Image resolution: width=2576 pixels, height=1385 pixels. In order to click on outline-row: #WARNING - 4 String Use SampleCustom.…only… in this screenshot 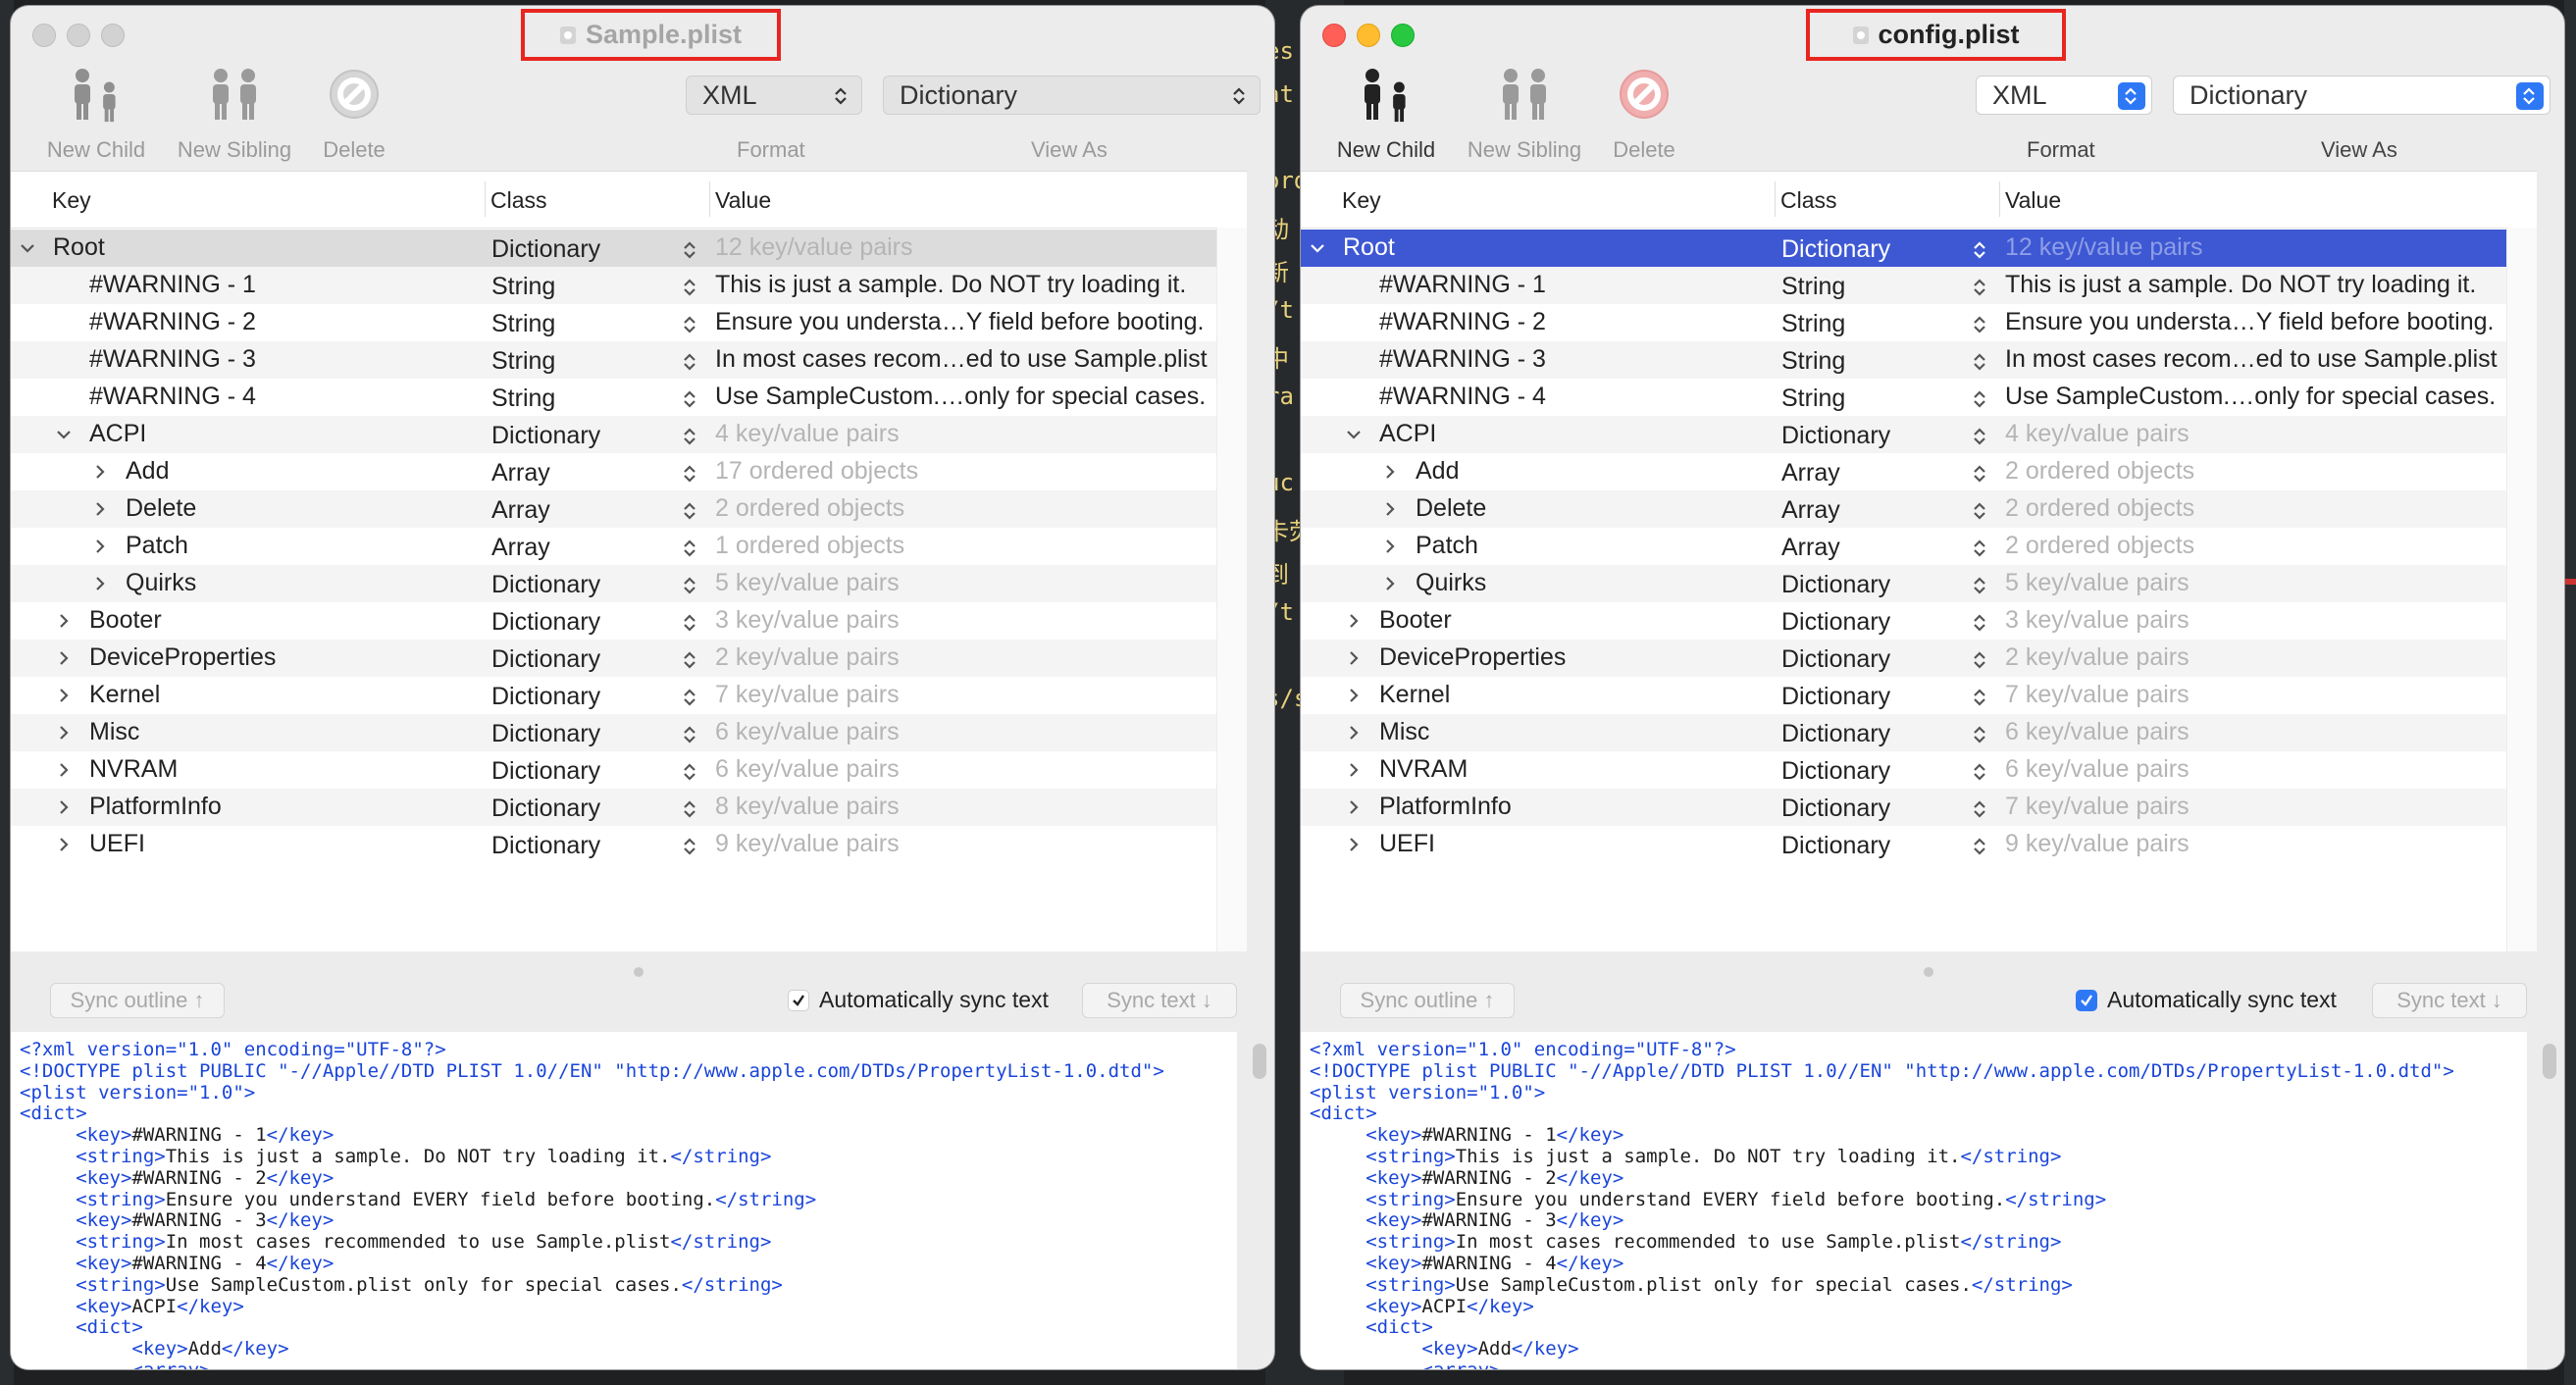, I will do `click(629, 398)`.